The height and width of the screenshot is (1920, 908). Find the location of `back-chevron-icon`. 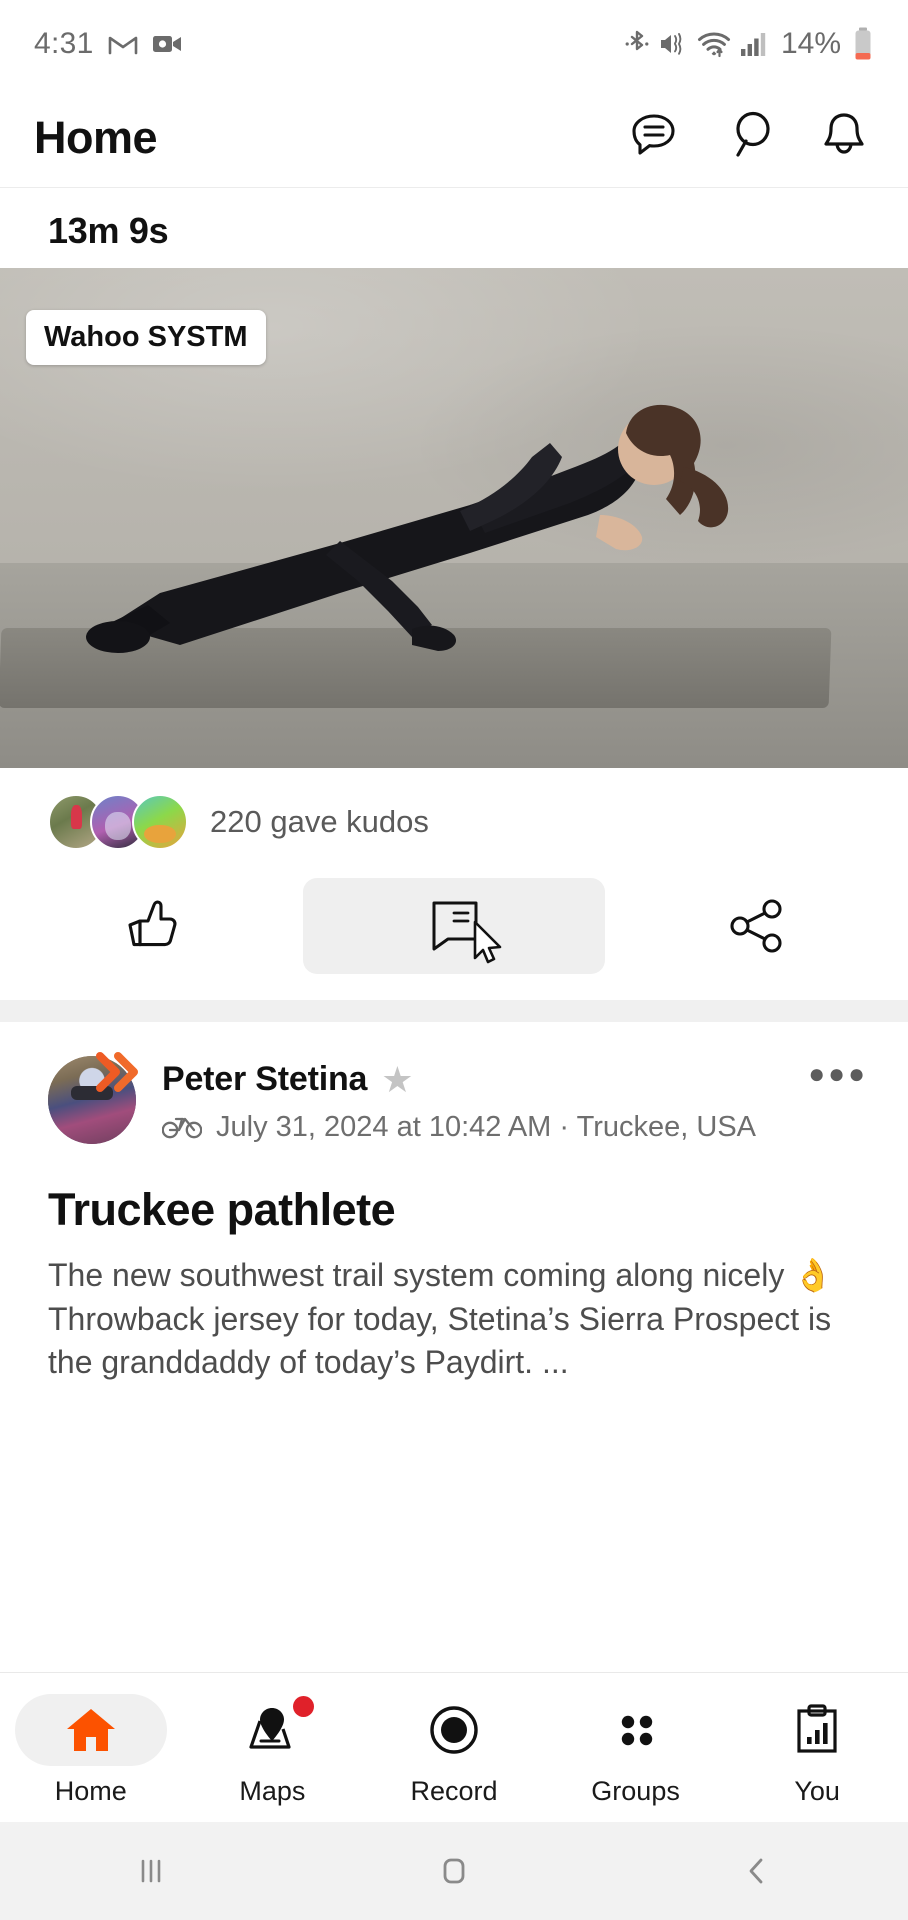

back-chevron-icon is located at coordinates (756, 1871).